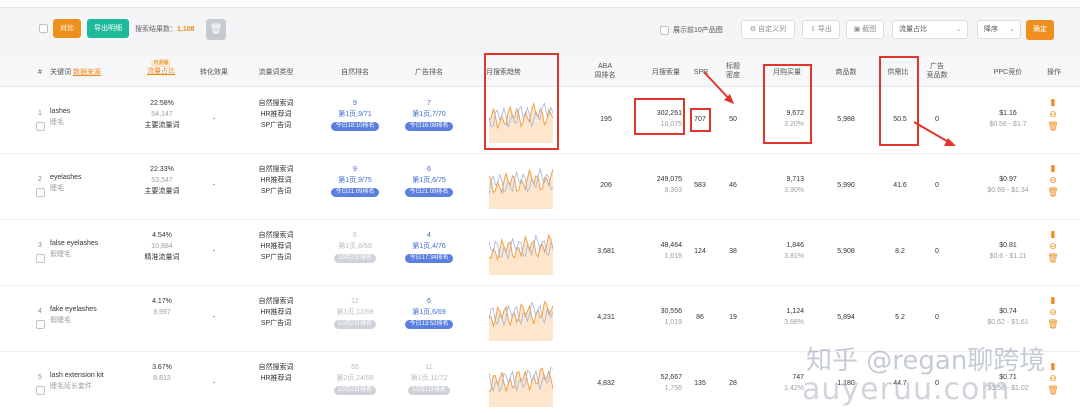 The height and width of the screenshot is (414, 1080). What do you see at coordinates (991, 29) in the screenshot?
I see `sort-order-value: 降序` at bounding box center [991, 29].